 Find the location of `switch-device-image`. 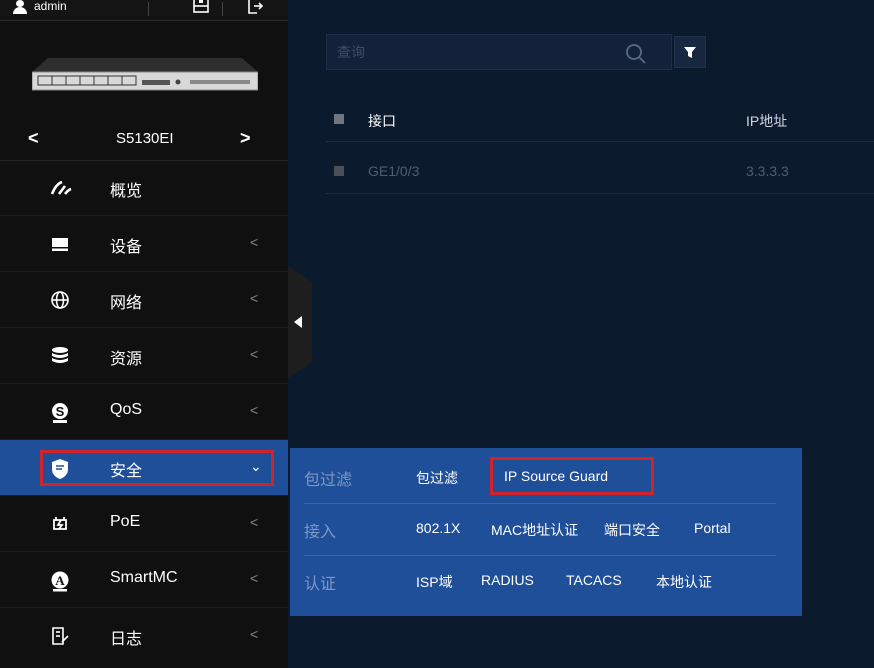

switch-device-image is located at coordinates (145, 74).